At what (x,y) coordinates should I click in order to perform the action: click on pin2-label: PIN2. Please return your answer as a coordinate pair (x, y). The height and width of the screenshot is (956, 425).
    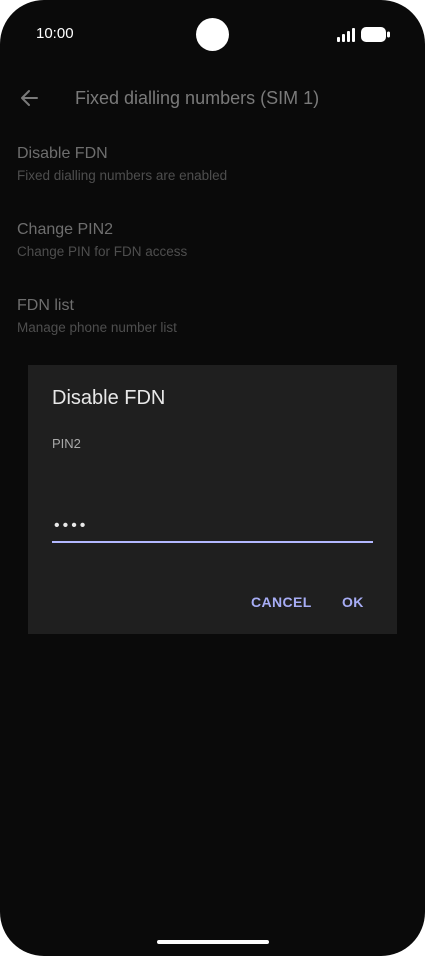
    Looking at the image, I should click on (66, 443).